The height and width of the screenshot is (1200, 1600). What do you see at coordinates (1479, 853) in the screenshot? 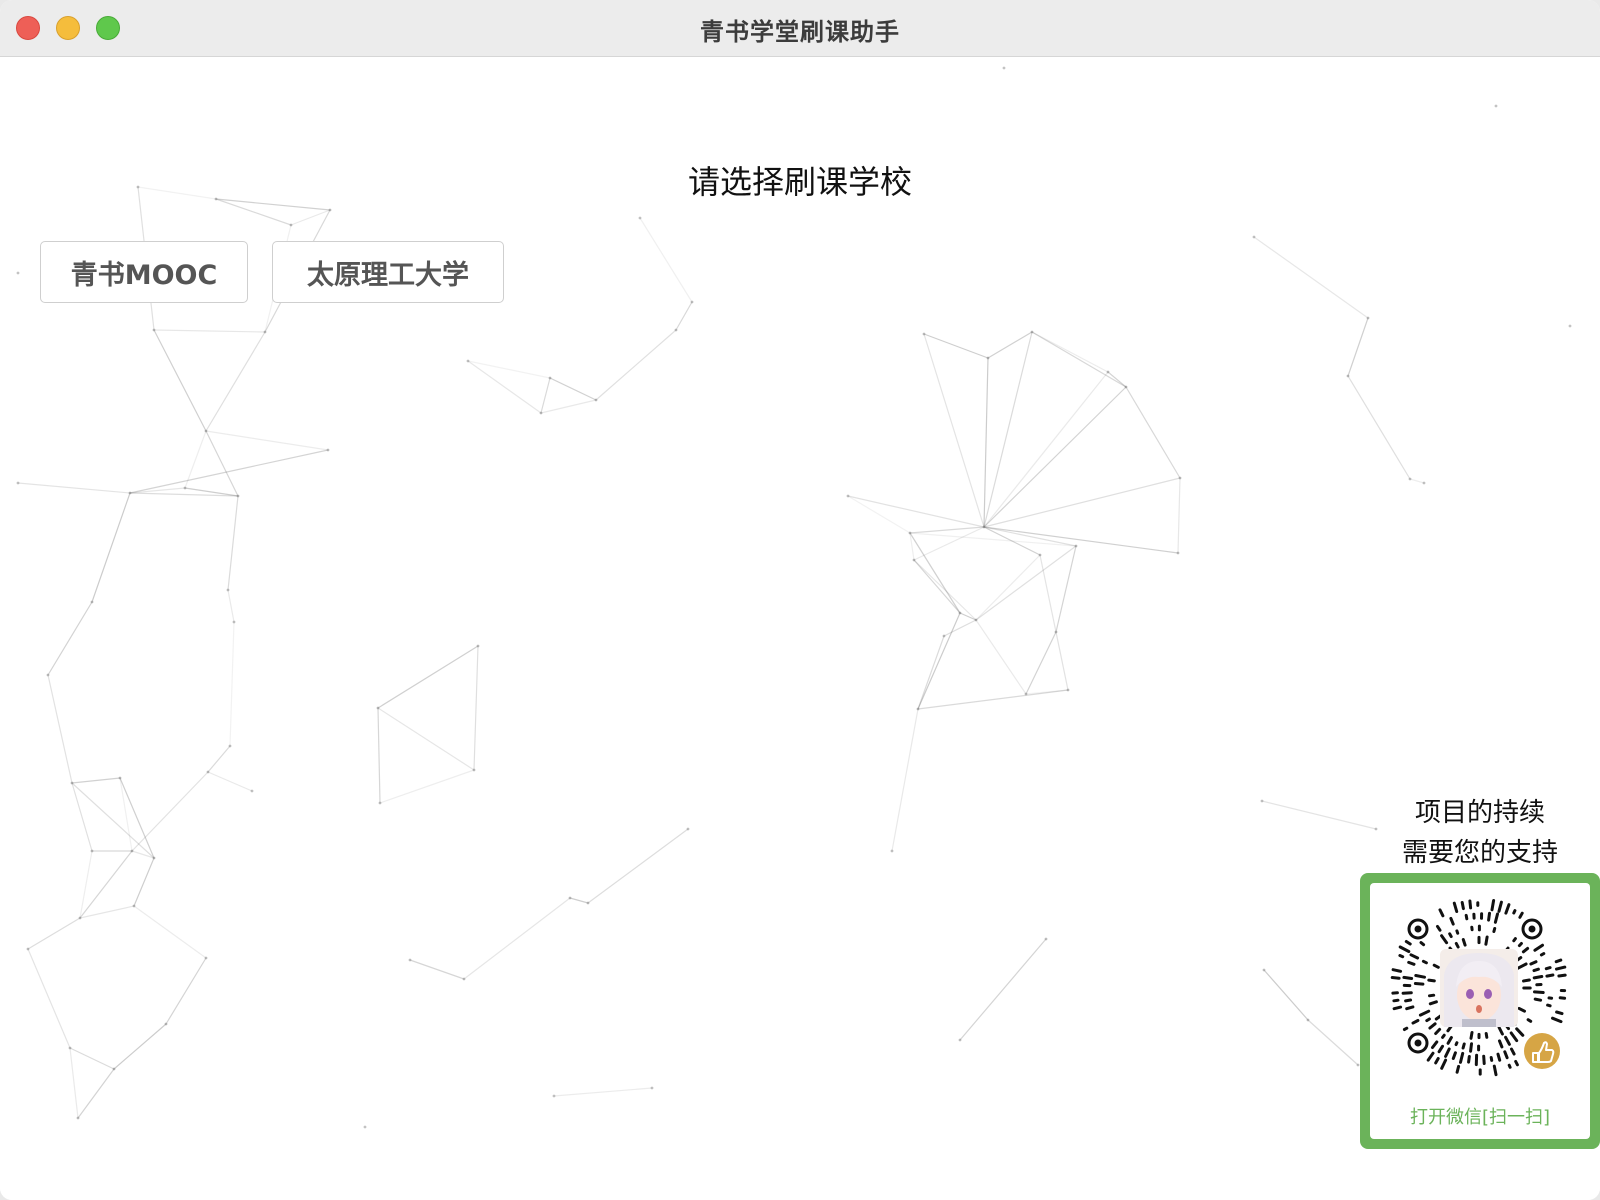
I see `support-message-line-2: 需要您的支持` at bounding box center [1479, 853].